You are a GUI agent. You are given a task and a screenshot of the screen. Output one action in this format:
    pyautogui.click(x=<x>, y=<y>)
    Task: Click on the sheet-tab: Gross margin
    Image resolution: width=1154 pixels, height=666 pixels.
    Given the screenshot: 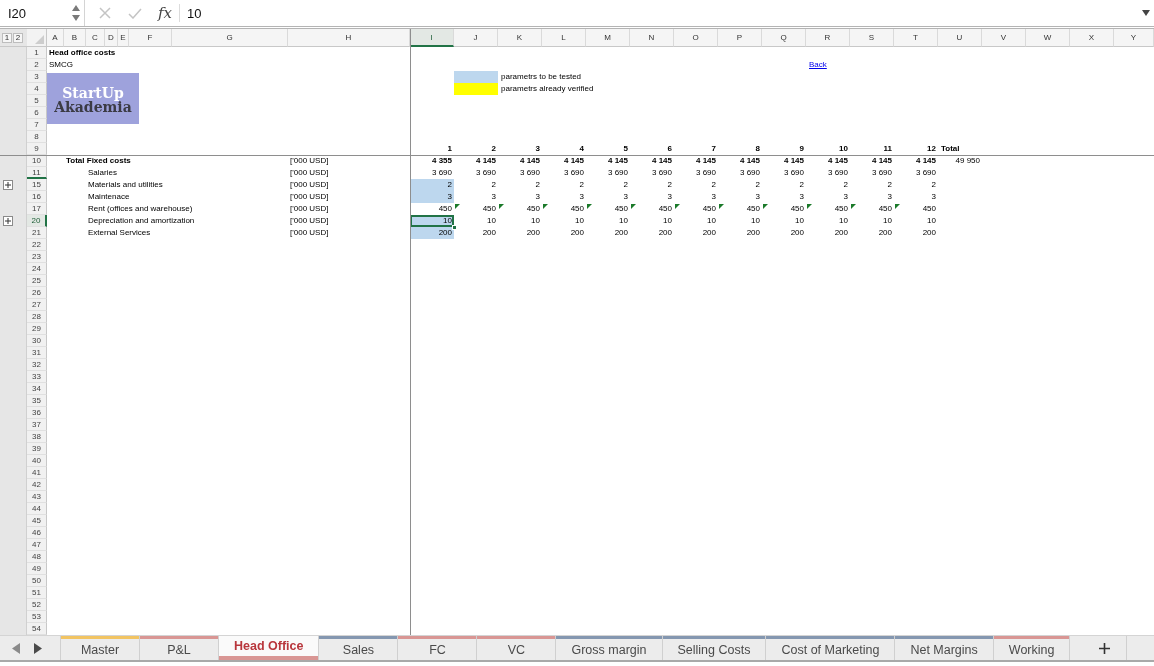 What is the action you would take?
    pyautogui.click(x=609, y=648)
    